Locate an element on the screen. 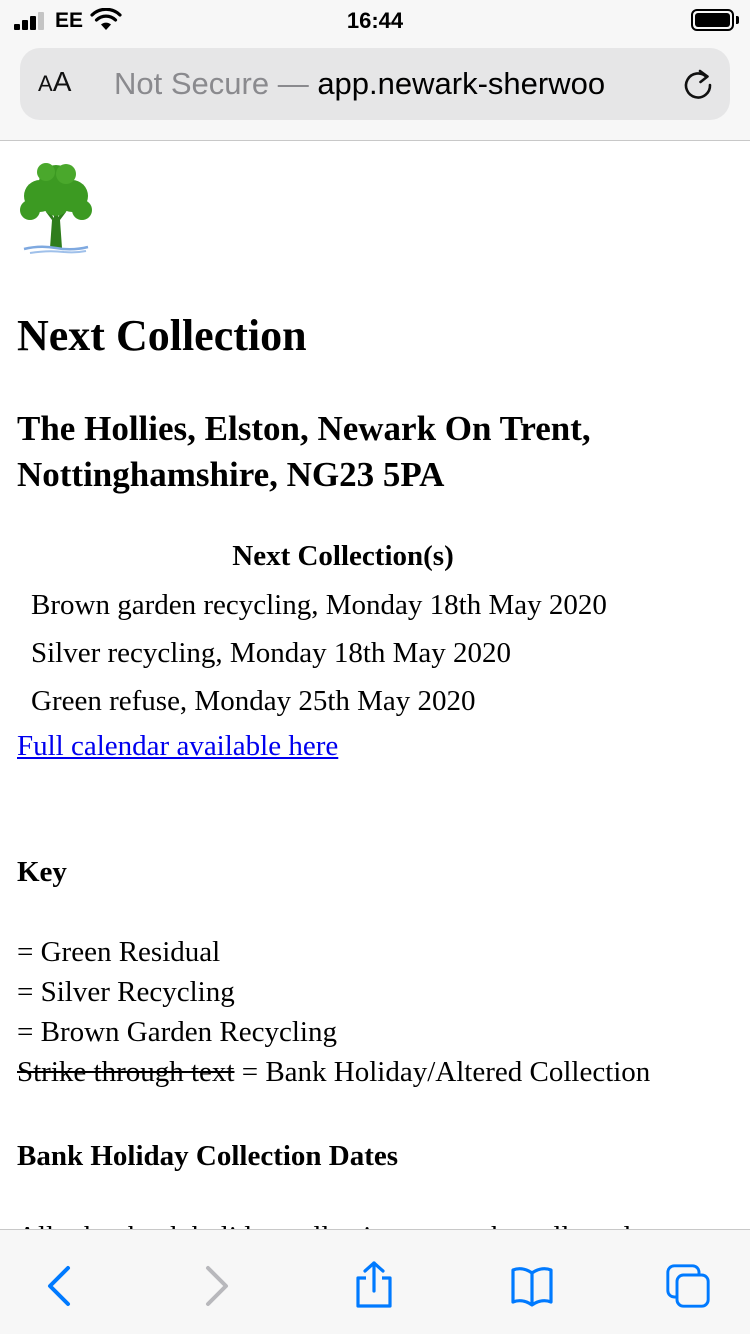  security-label: Not Secure is located at coordinates (192, 83).